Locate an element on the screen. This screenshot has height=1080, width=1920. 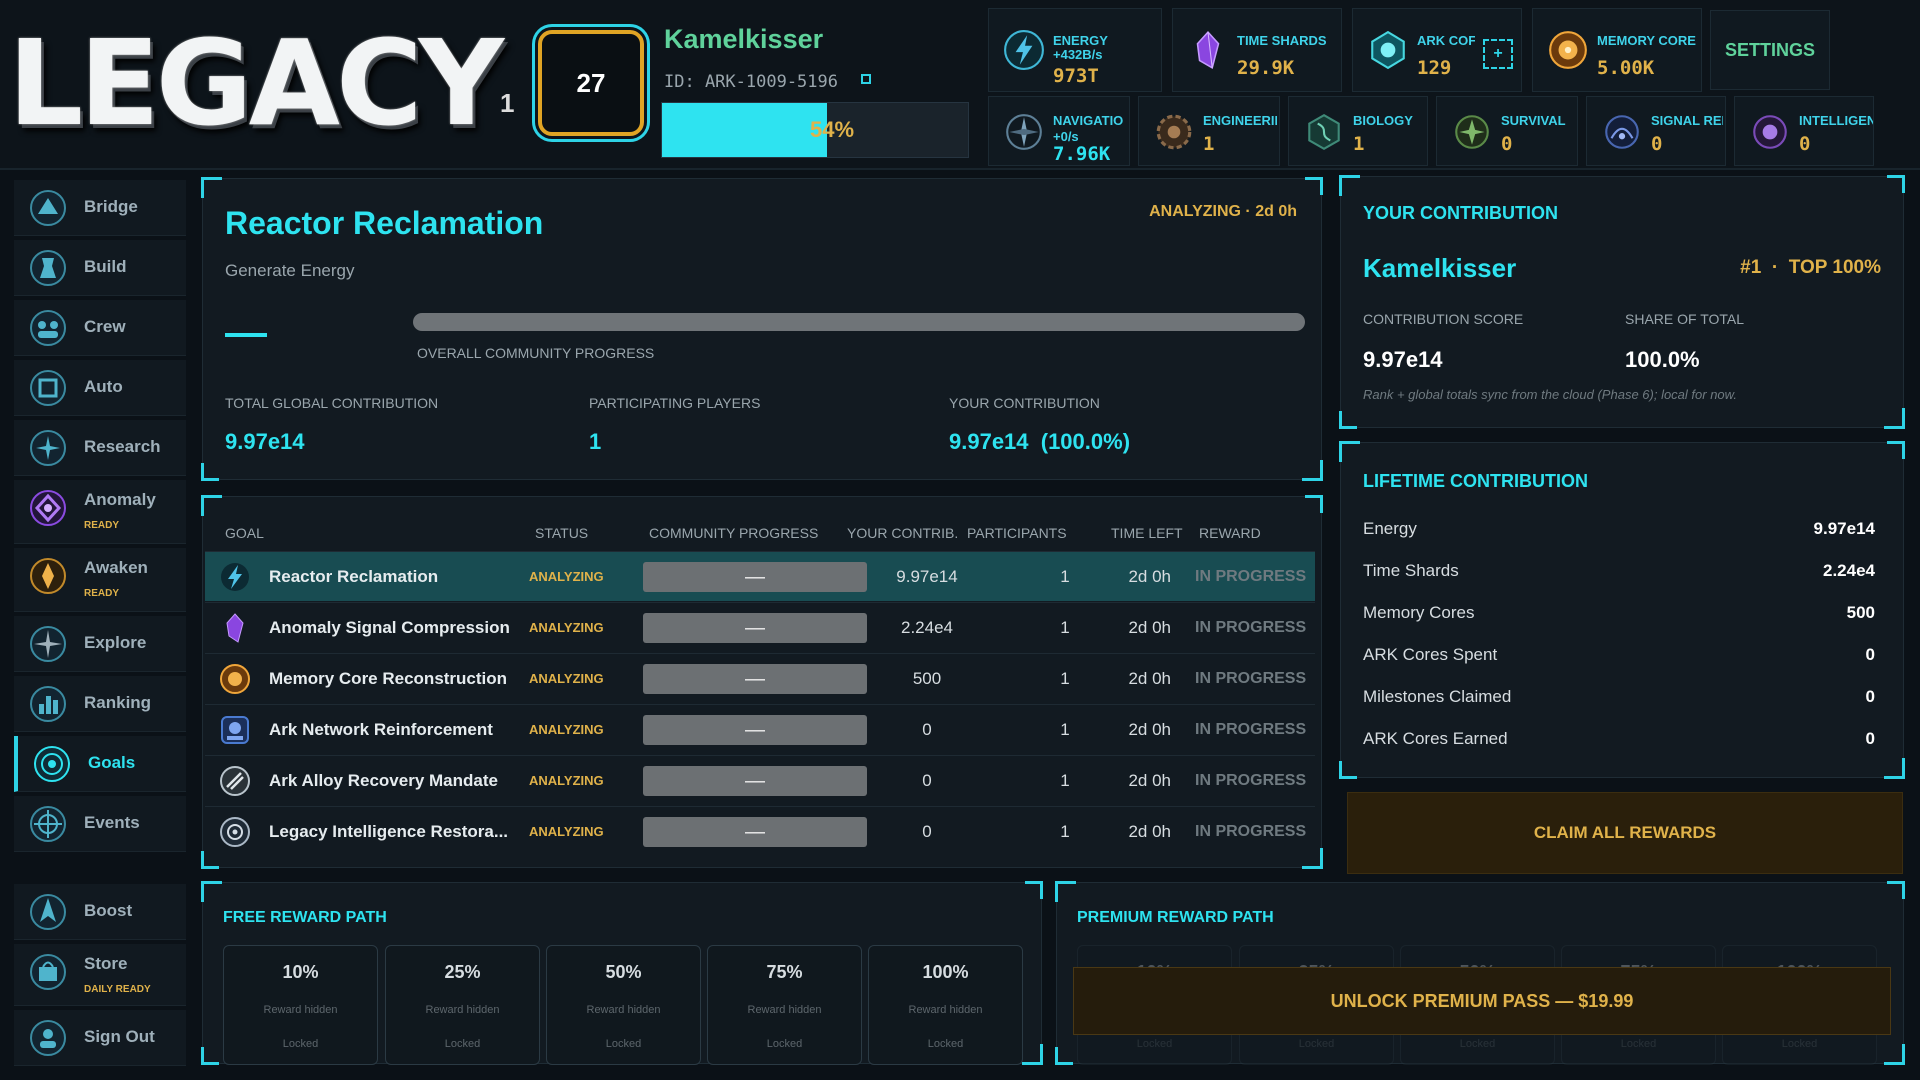
player-level: 27 is located at coordinates (591, 82).